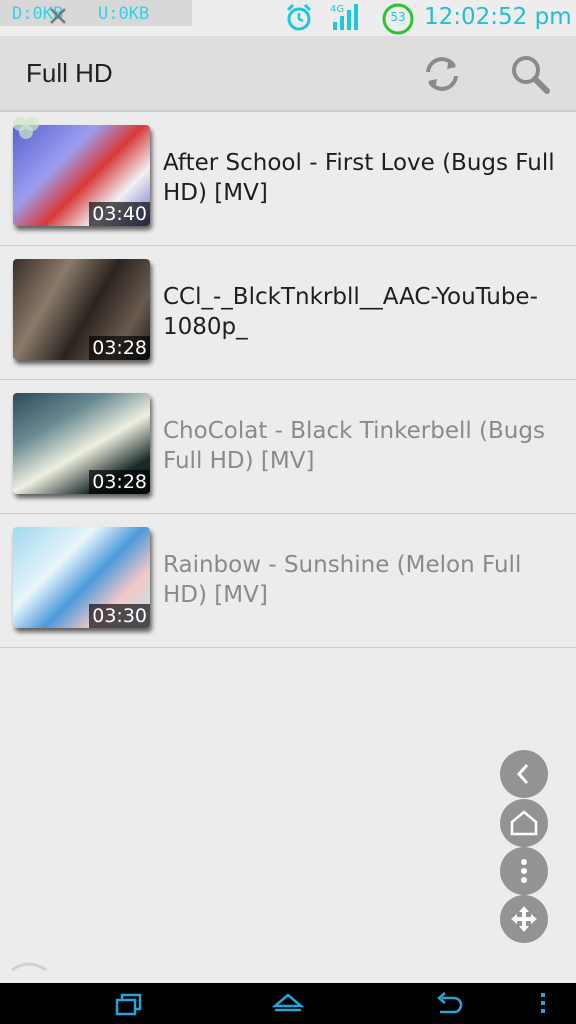 The height and width of the screenshot is (1024, 576). What do you see at coordinates (81, 577) in the screenshot?
I see `video-thumbnail: 03:30` at bounding box center [81, 577].